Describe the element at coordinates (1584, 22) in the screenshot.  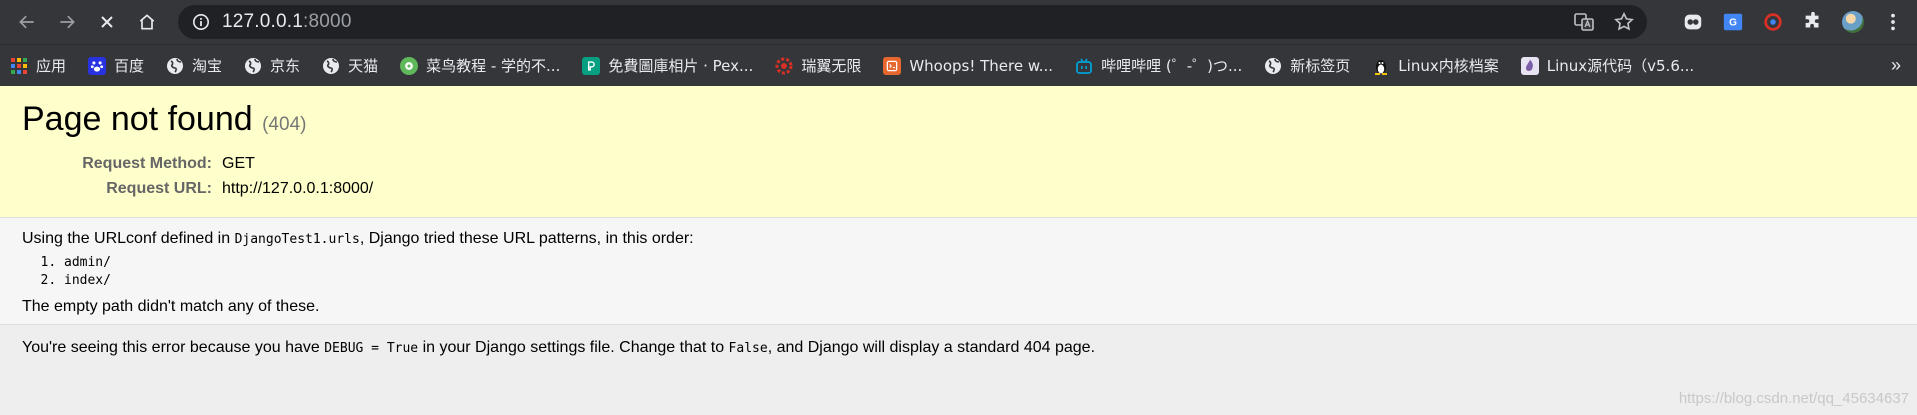
I see `translate-icon` at that location.